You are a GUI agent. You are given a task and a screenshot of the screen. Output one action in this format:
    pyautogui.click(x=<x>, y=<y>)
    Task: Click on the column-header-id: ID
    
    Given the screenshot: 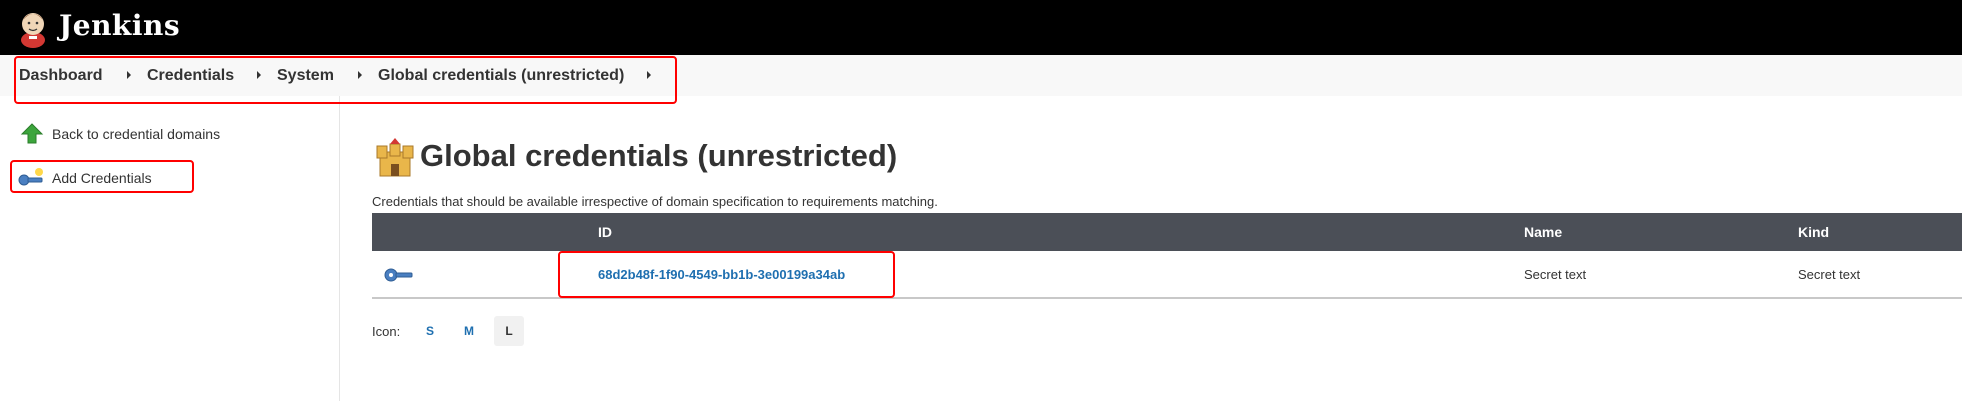 What is the action you would take?
    pyautogui.click(x=605, y=232)
    